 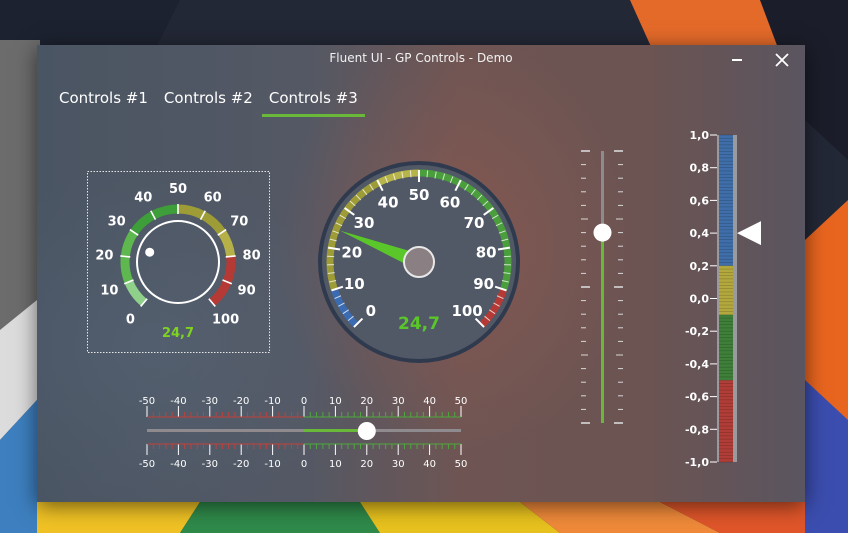 I want to click on knob-scale-label: 20, so click(x=104, y=255).